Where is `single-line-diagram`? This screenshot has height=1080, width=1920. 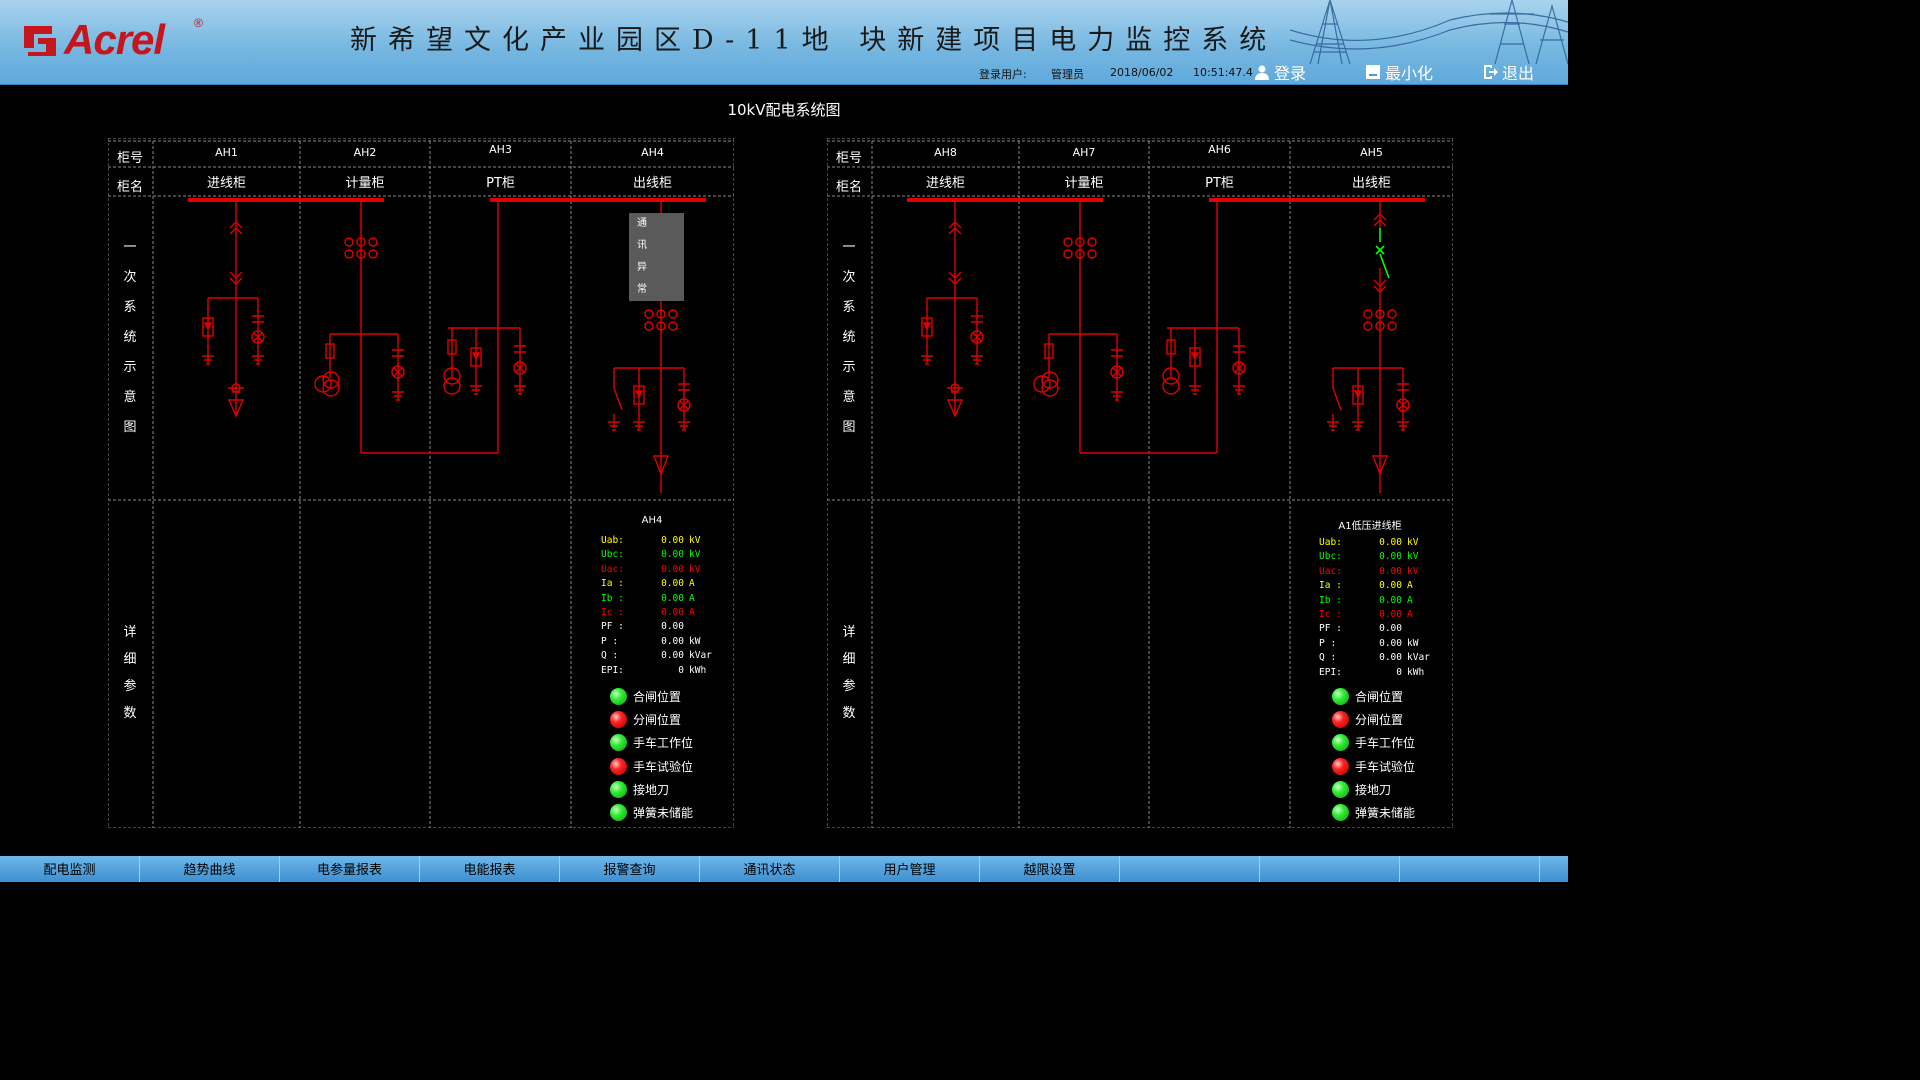
single-line-diagram is located at coordinates (1166, 345).